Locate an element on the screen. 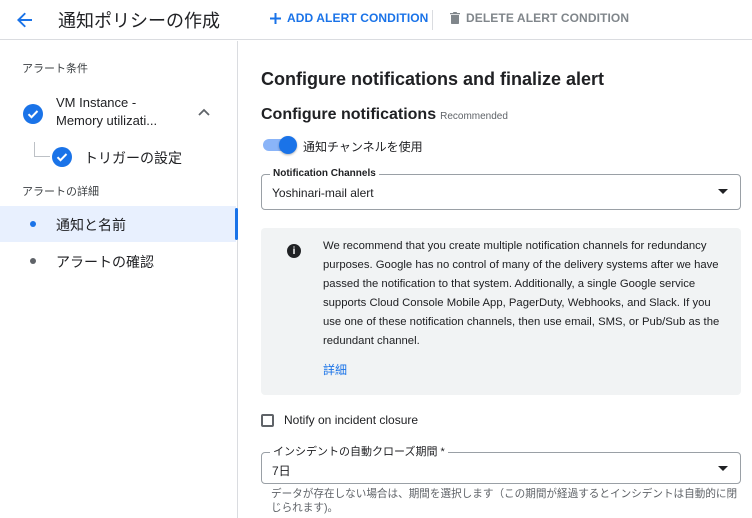  nav-label: 通知と名前 is located at coordinates (91, 225).